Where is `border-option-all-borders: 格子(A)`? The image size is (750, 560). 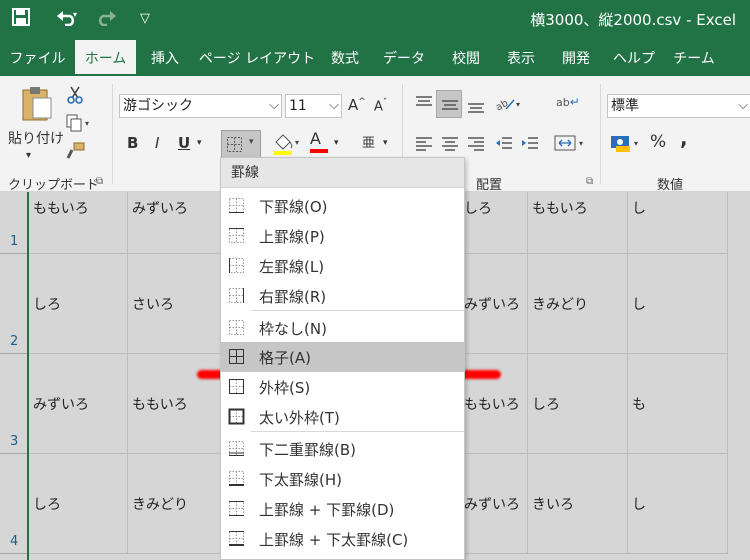 border-option-all-borders: 格子(A) is located at coordinates (342, 357).